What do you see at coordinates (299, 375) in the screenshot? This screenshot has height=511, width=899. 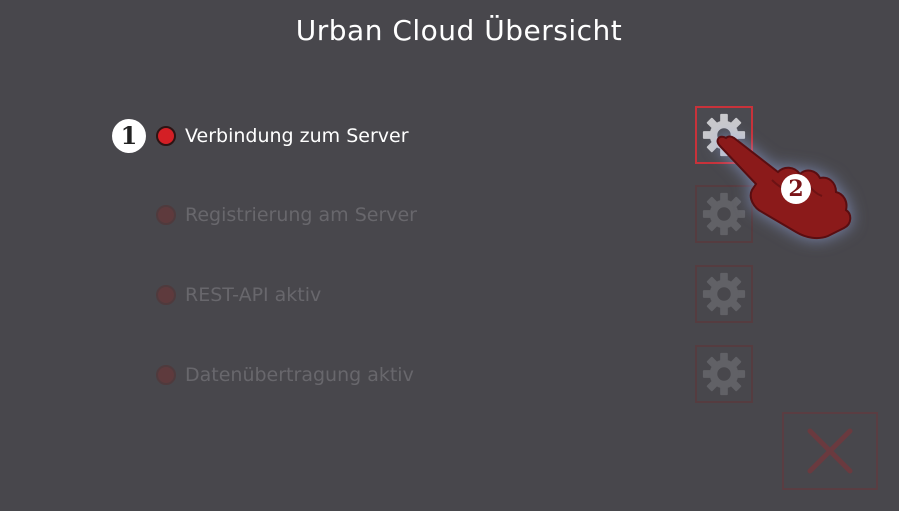 I see `status-label: Datenübertragung aktiv` at bounding box center [299, 375].